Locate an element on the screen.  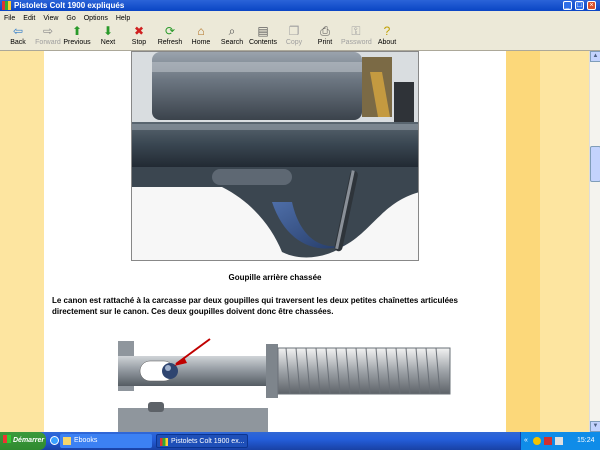
toolbar-label: Password is located at coordinates (356, 42).